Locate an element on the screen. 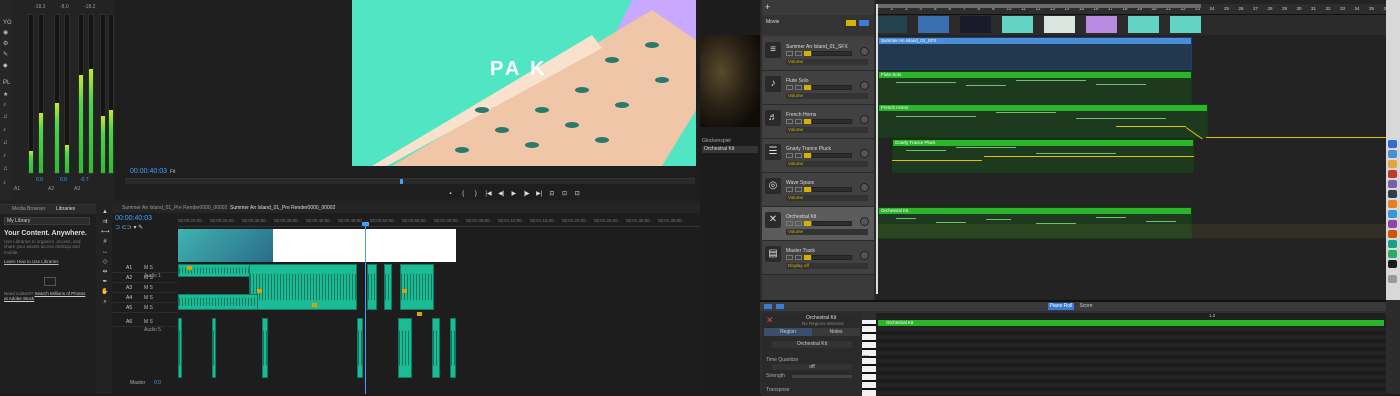 The height and width of the screenshot is (396, 1400). go-to-out-button: ▶| is located at coordinates (539, 193).